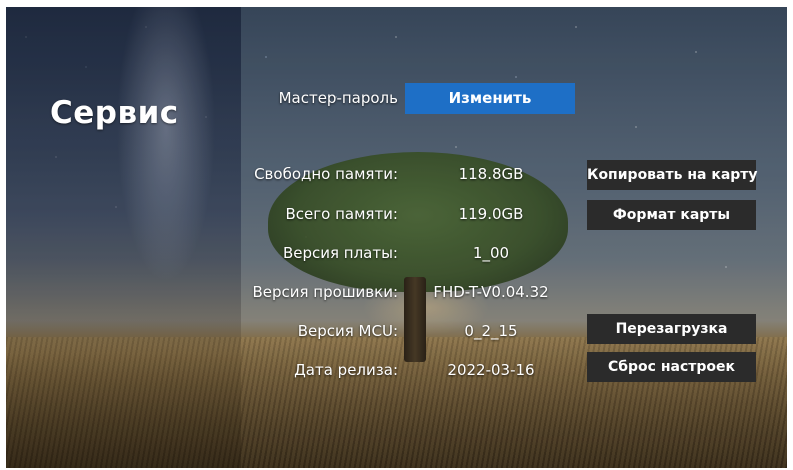  I want to click on reset-settings-button: Сброс настроек, so click(671, 367).